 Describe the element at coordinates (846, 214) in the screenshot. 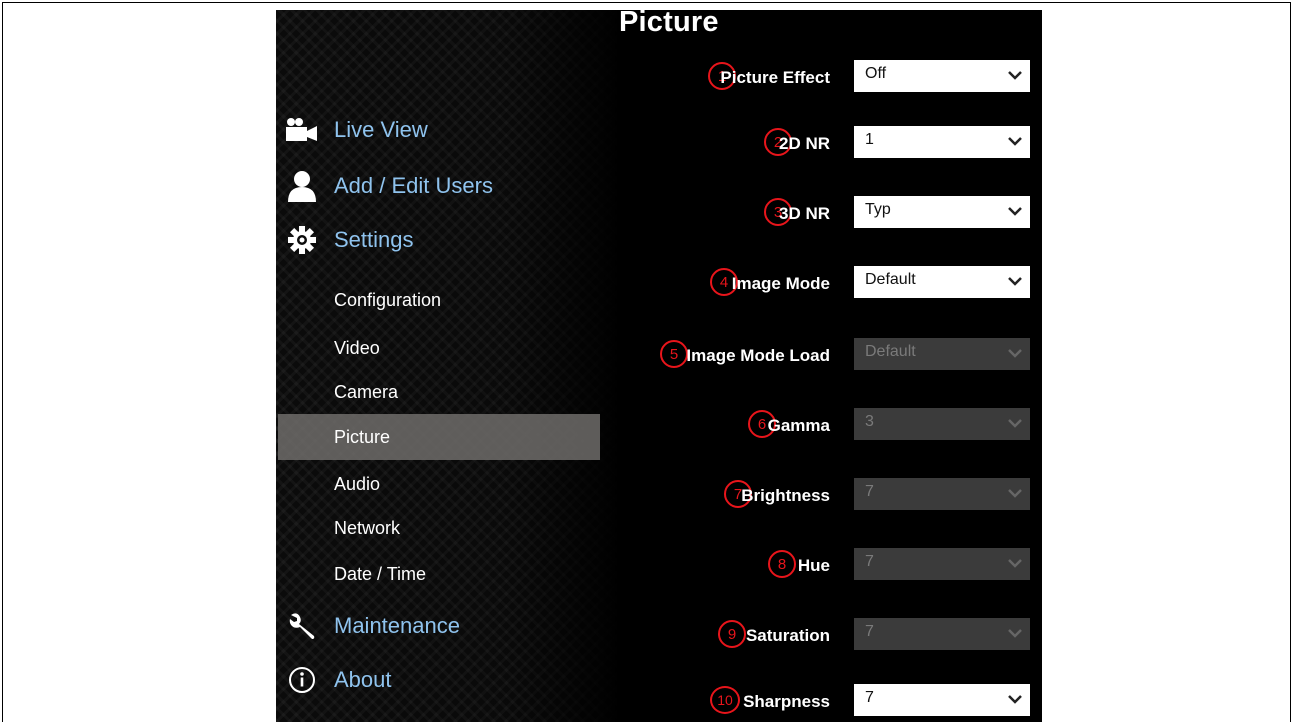

I see `field-3d-nr: 3 3D NR Typ` at that location.